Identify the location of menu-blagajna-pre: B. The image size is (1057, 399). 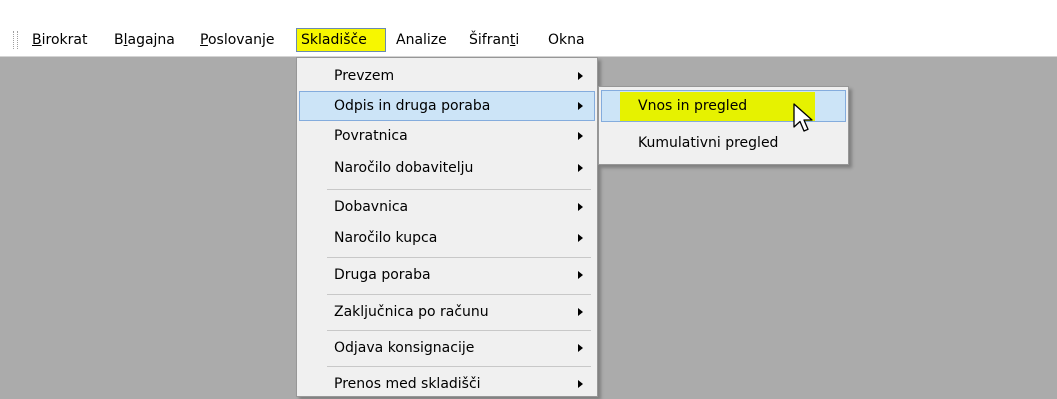
(119, 40).